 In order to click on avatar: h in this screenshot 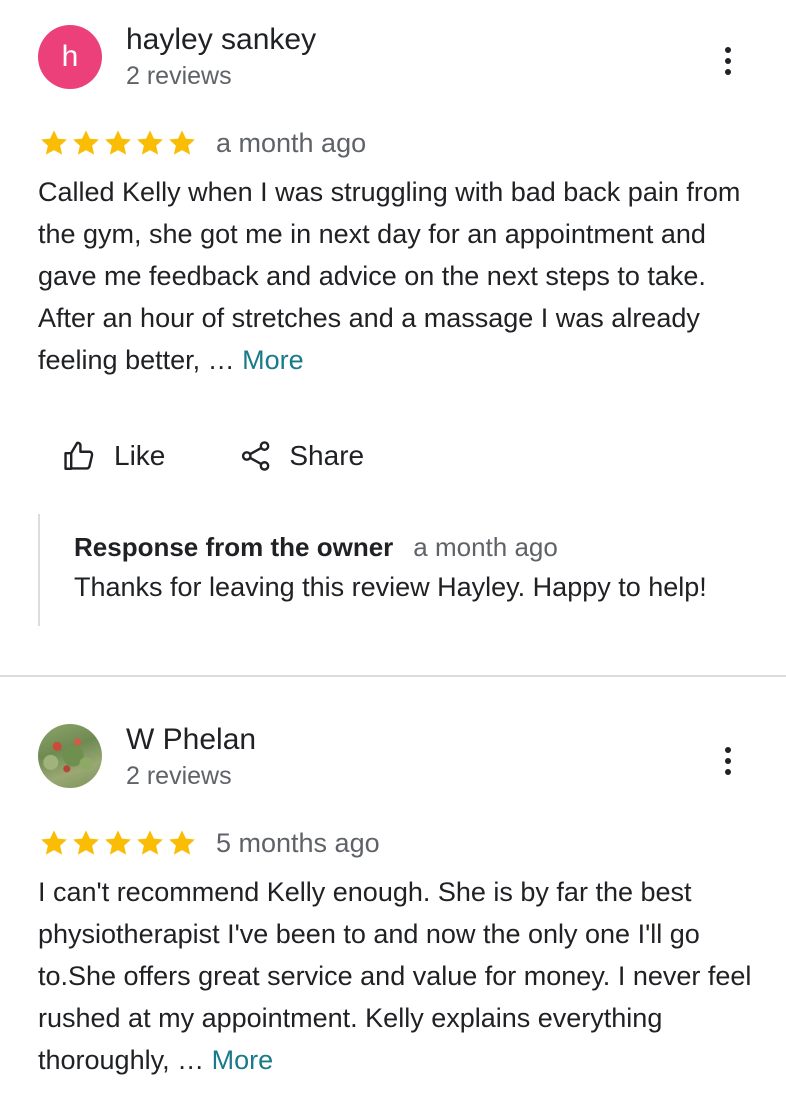, I will do `click(70, 57)`.